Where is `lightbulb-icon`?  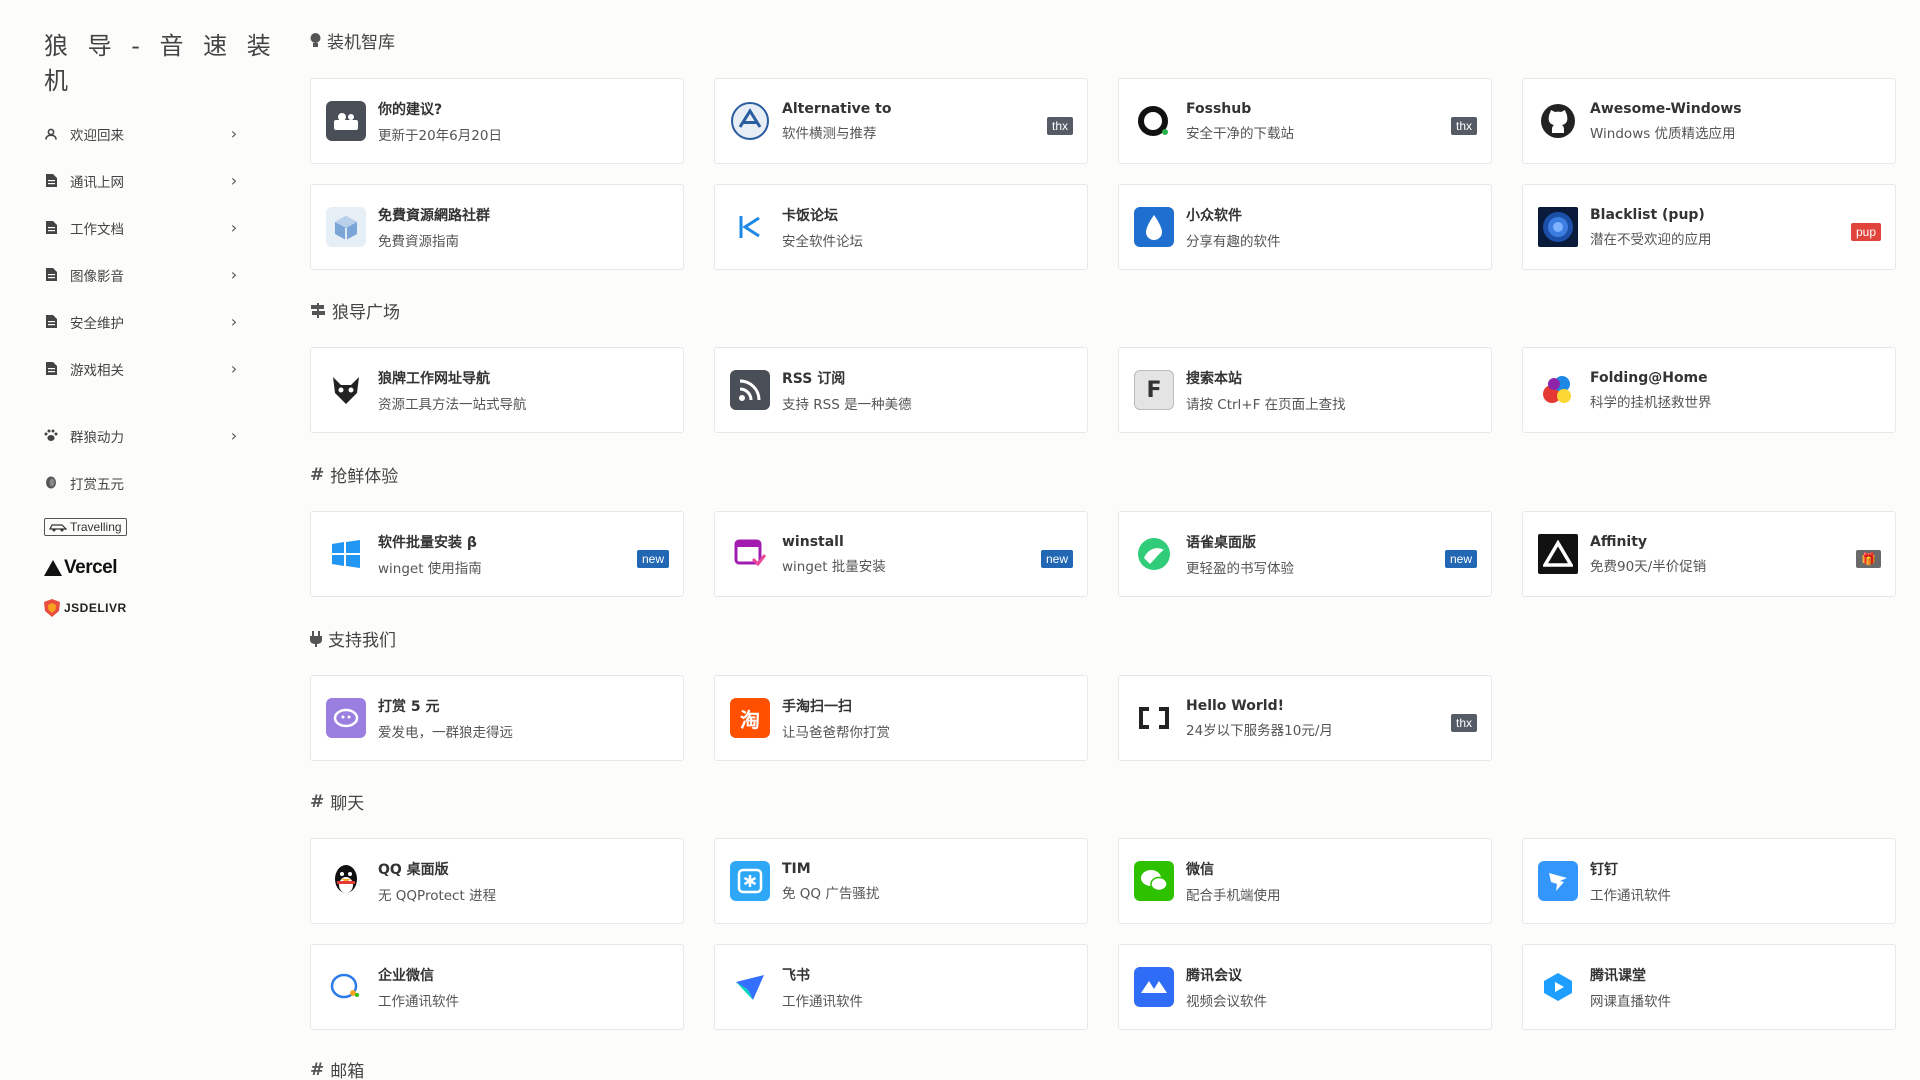 lightbulb-icon is located at coordinates (315, 40).